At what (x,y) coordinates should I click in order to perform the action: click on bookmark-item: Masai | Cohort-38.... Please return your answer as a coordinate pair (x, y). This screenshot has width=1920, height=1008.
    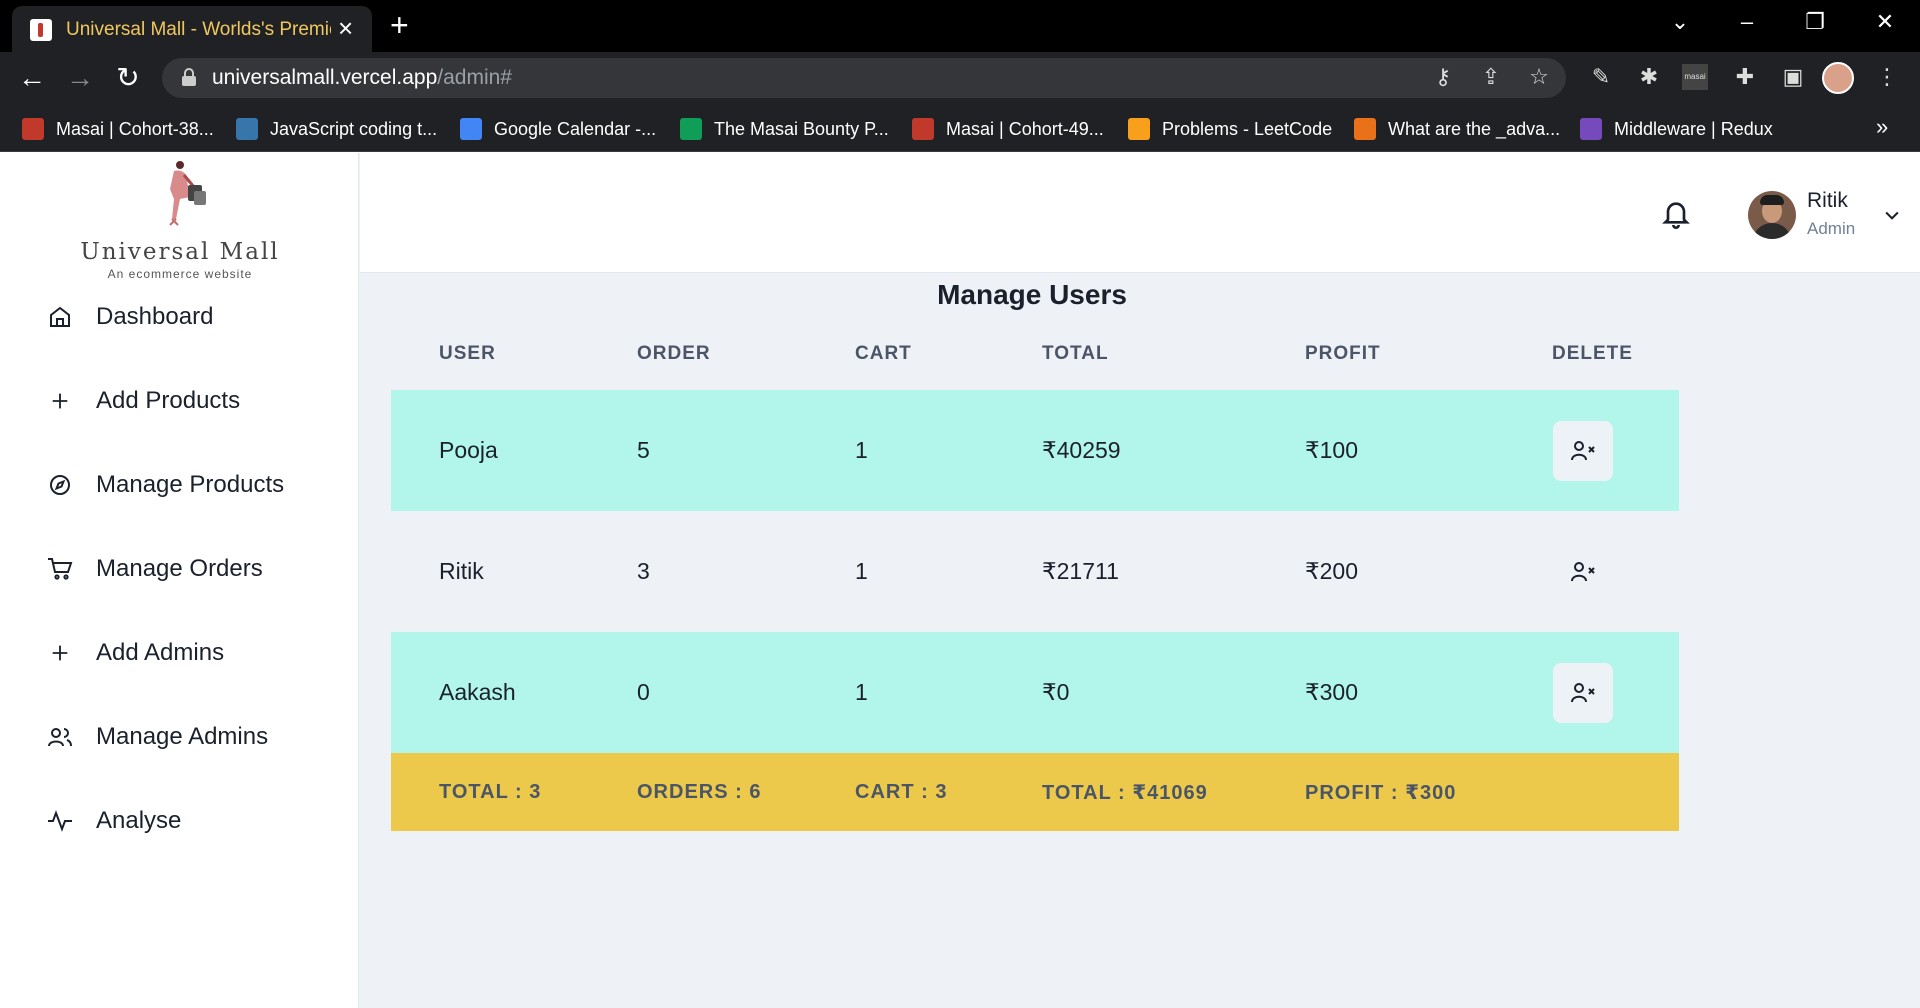
    Looking at the image, I should click on (118, 129).